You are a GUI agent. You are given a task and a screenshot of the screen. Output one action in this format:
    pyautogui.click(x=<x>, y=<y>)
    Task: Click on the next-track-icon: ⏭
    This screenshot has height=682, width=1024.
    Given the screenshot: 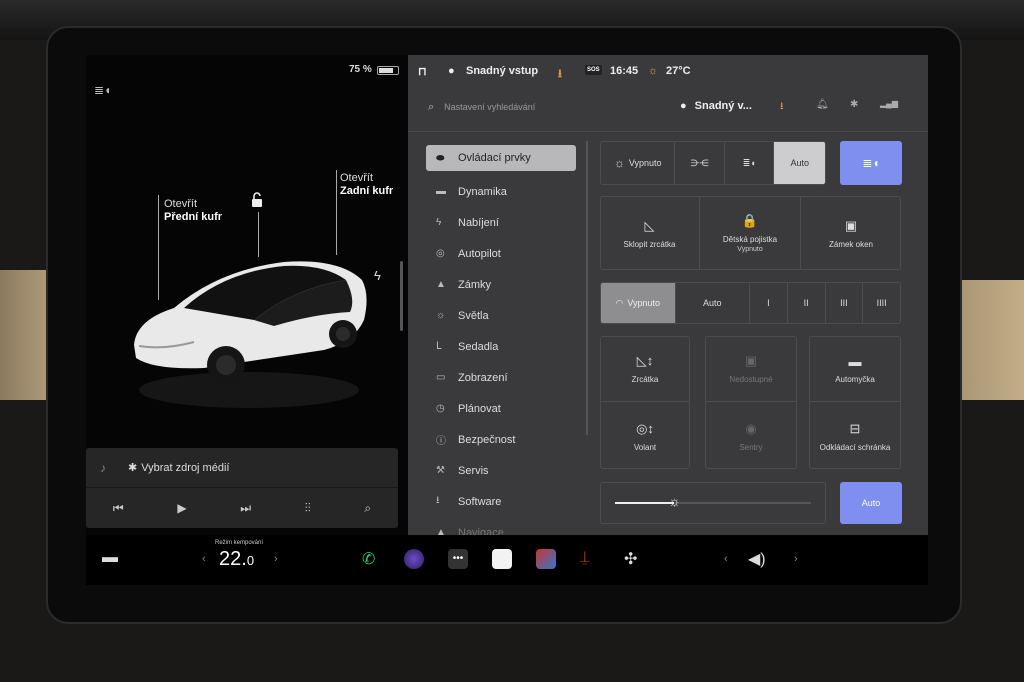 What is the action you would take?
    pyautogui.click(x=245, y=508)
    